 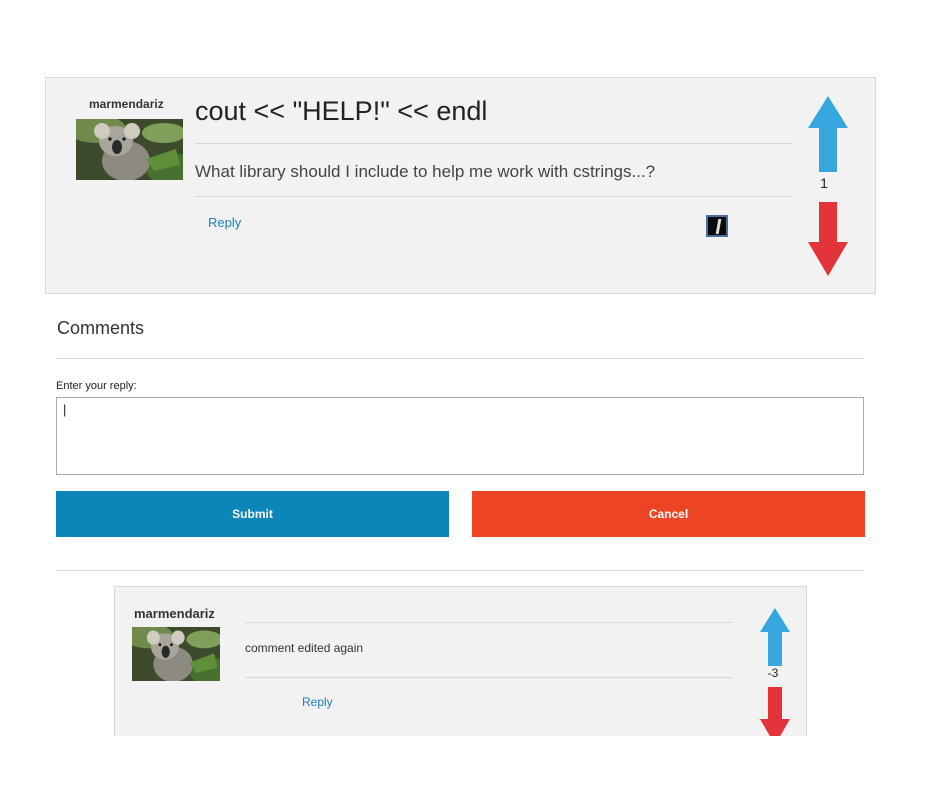 What do you see at coordinates (773, 673) in the screenshot?
I see `comment-score: -3` at bounding box center [773, 673].